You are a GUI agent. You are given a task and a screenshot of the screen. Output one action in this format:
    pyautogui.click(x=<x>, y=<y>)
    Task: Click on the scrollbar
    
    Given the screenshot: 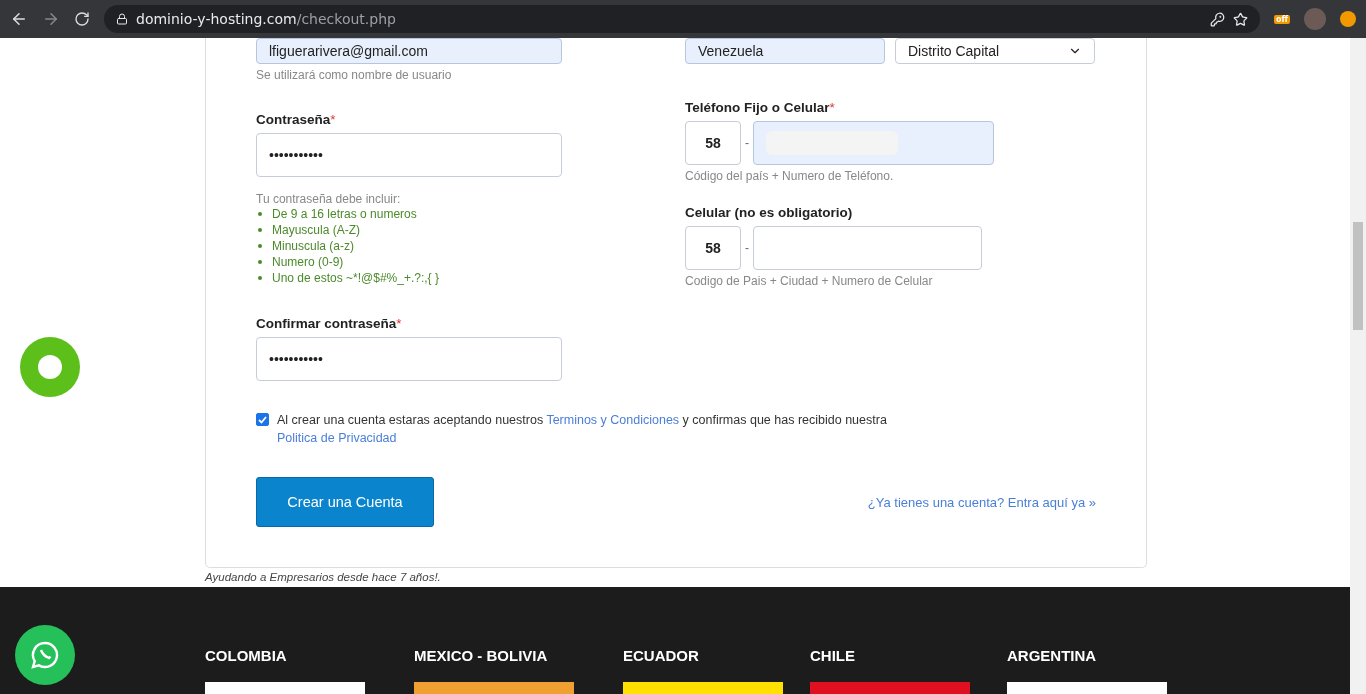 What is the action you would take?
    pyautogui.click(x=1358, y=366)
    